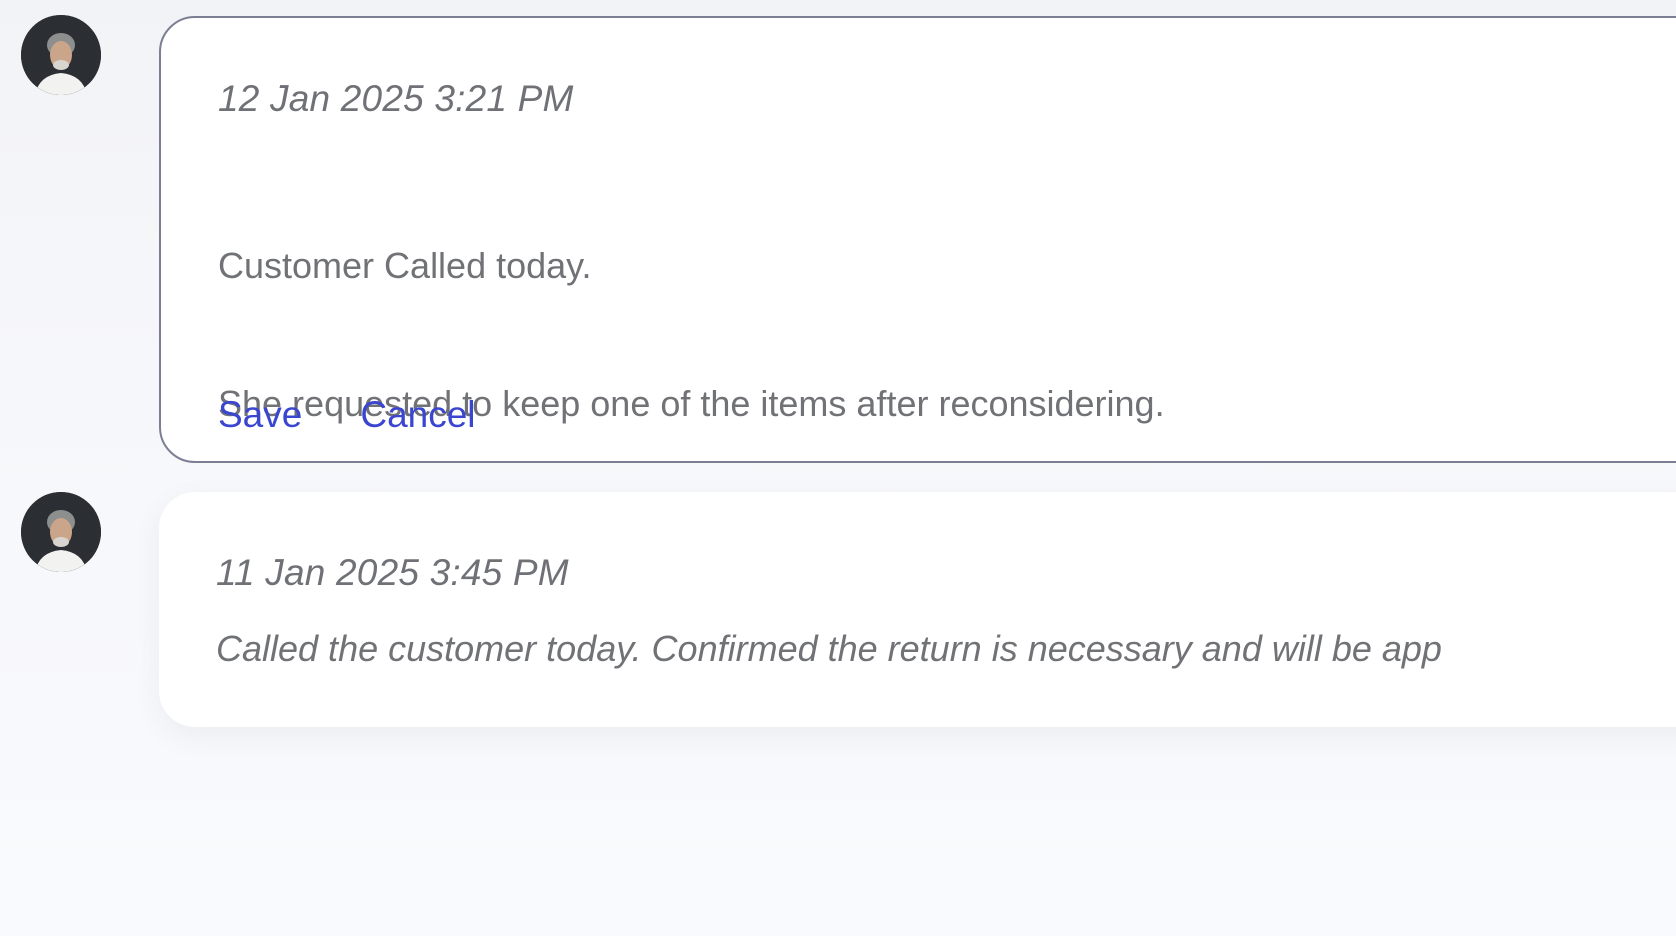 The height and width of the screenshot is (936, 1676). What do you see at coordinates (392, 572) in the screenshot?
I see `note-timestamp: 11 Jan 2025 3:45 PM` at bounding box center [392, 572].